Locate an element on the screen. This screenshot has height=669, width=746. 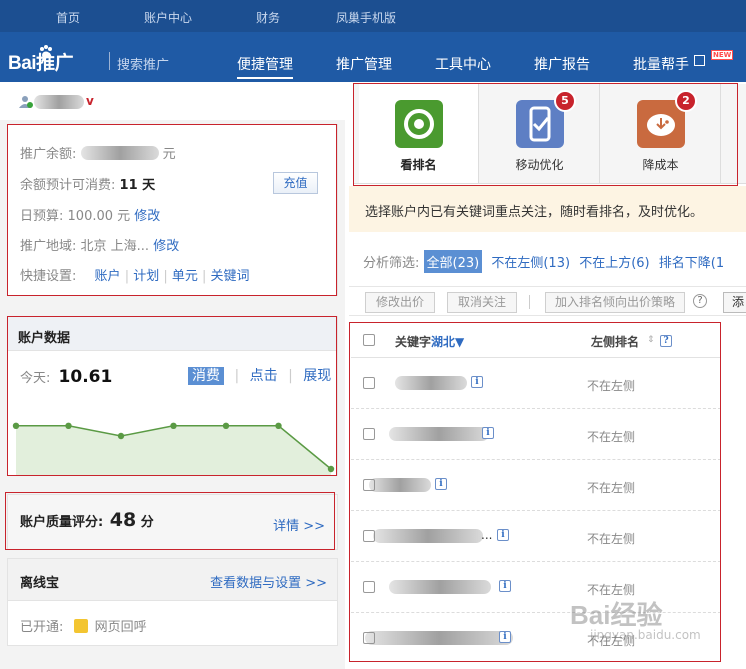
daily-budget-value: 100.00 元 is located at coordinates (99, 216).